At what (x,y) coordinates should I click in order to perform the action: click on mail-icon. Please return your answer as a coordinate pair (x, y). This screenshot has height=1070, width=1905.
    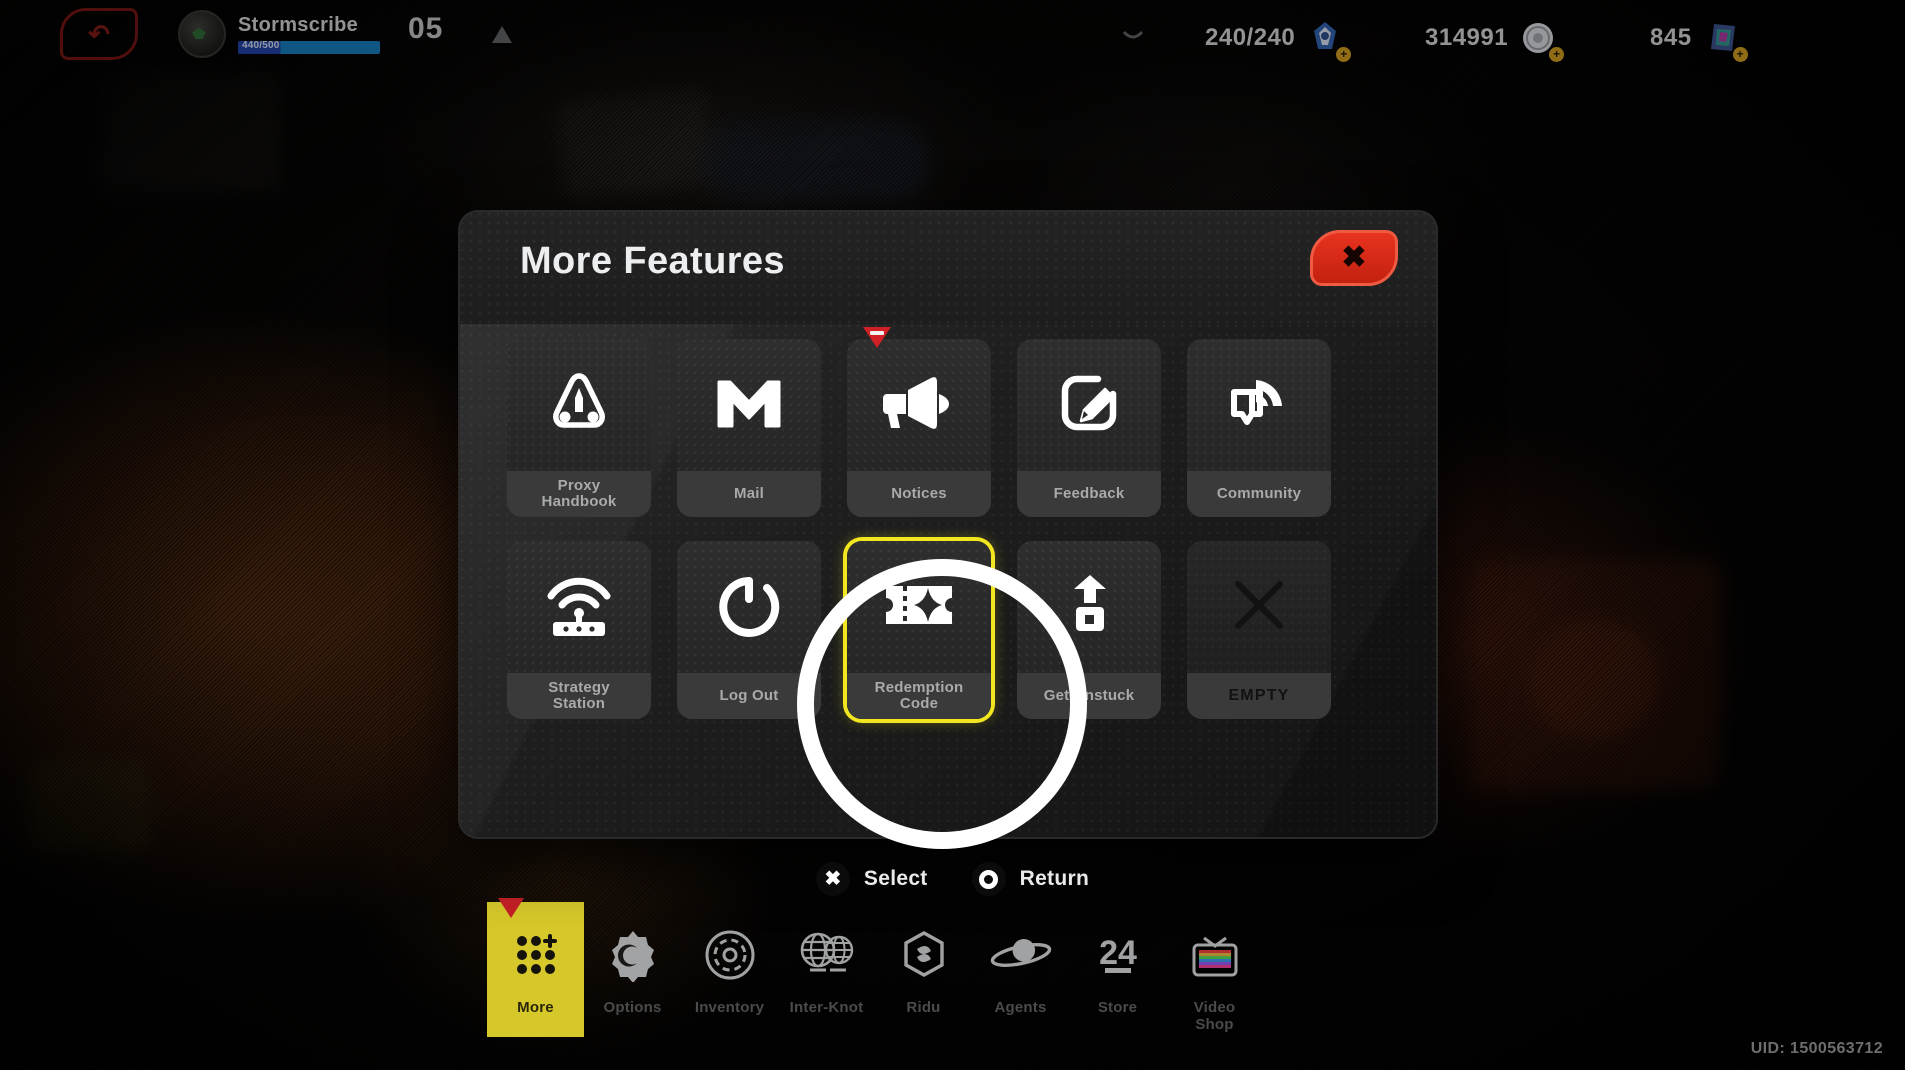
    Looking at the image, I should click on (749, 405).